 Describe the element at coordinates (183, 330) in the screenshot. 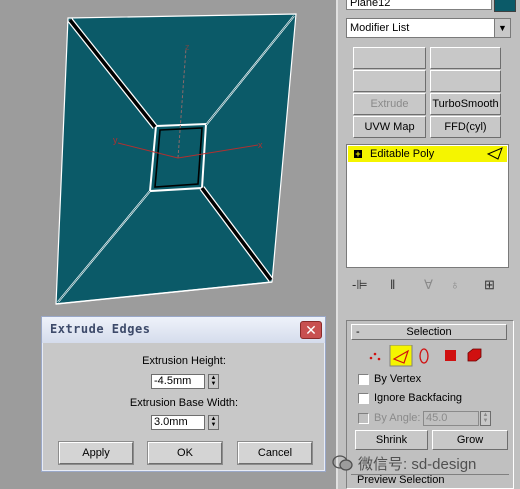

I see `dialog-title-bar: Extrude Edges ✕` at that location.